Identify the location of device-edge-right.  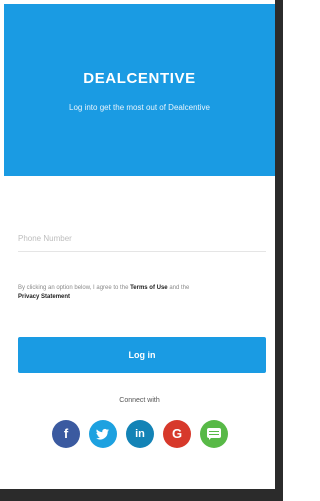
(279, 250).